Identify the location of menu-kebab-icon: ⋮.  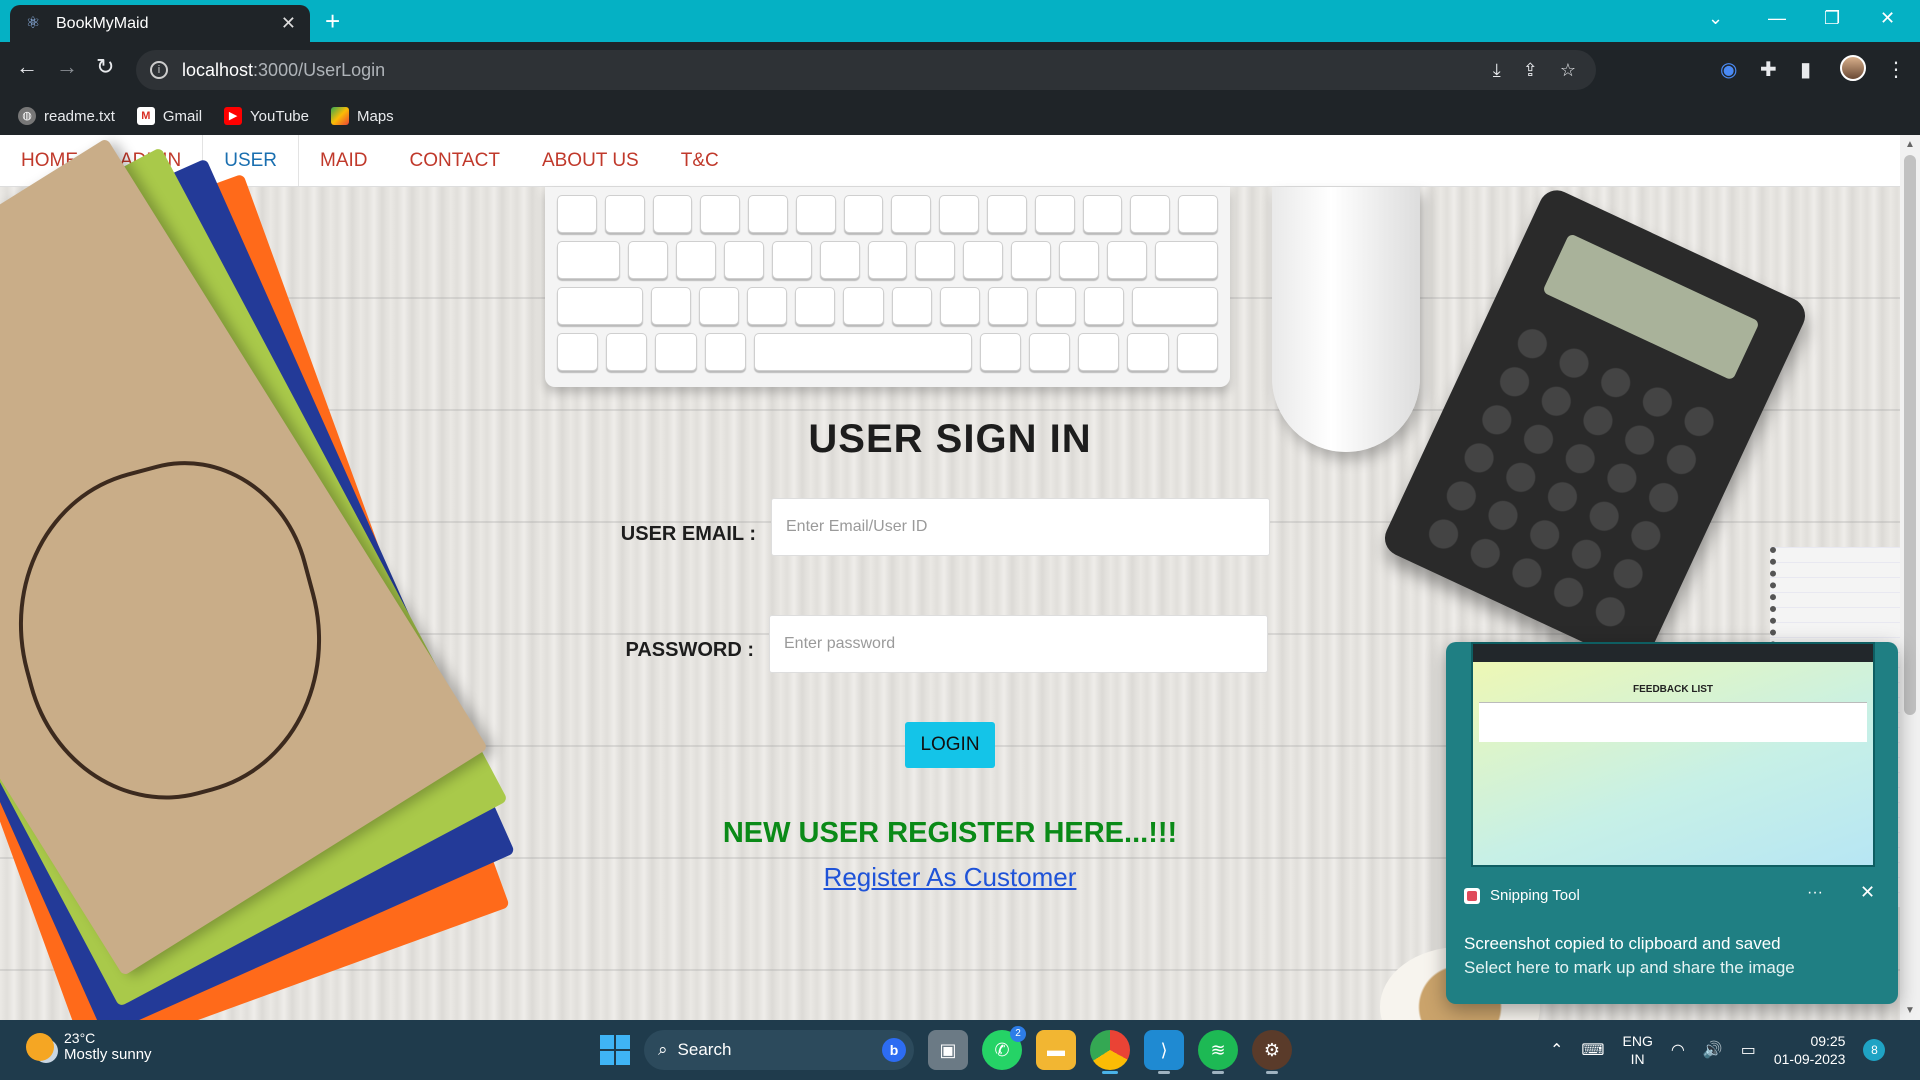
(1896, 69).